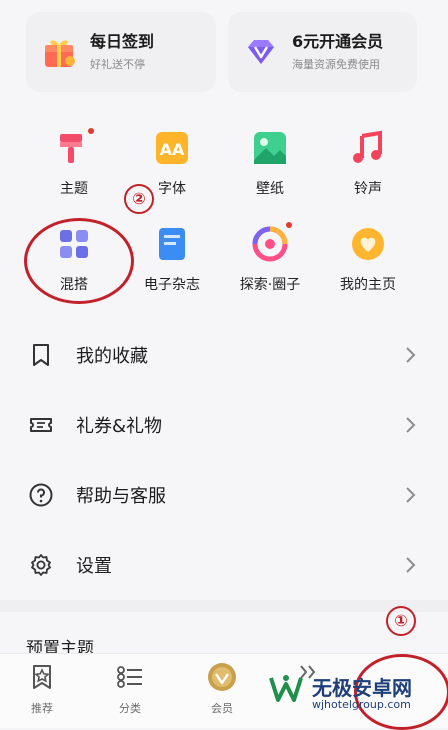 The height and width of the screenshot is (730, 448). I want to click on settings-icon, so click(41, 565).